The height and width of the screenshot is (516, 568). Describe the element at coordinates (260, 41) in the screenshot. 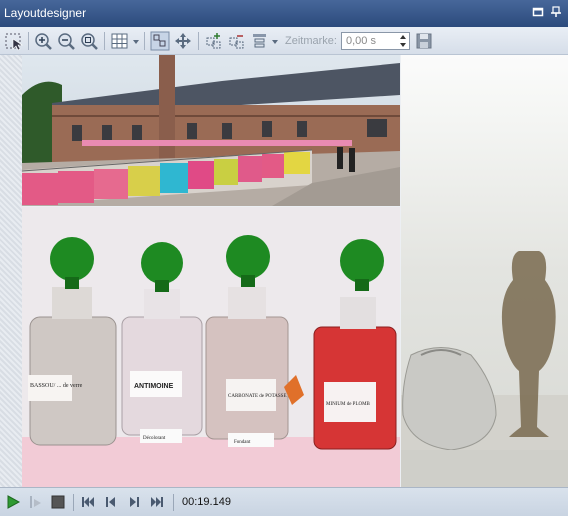

I see `align-icon` at that location.